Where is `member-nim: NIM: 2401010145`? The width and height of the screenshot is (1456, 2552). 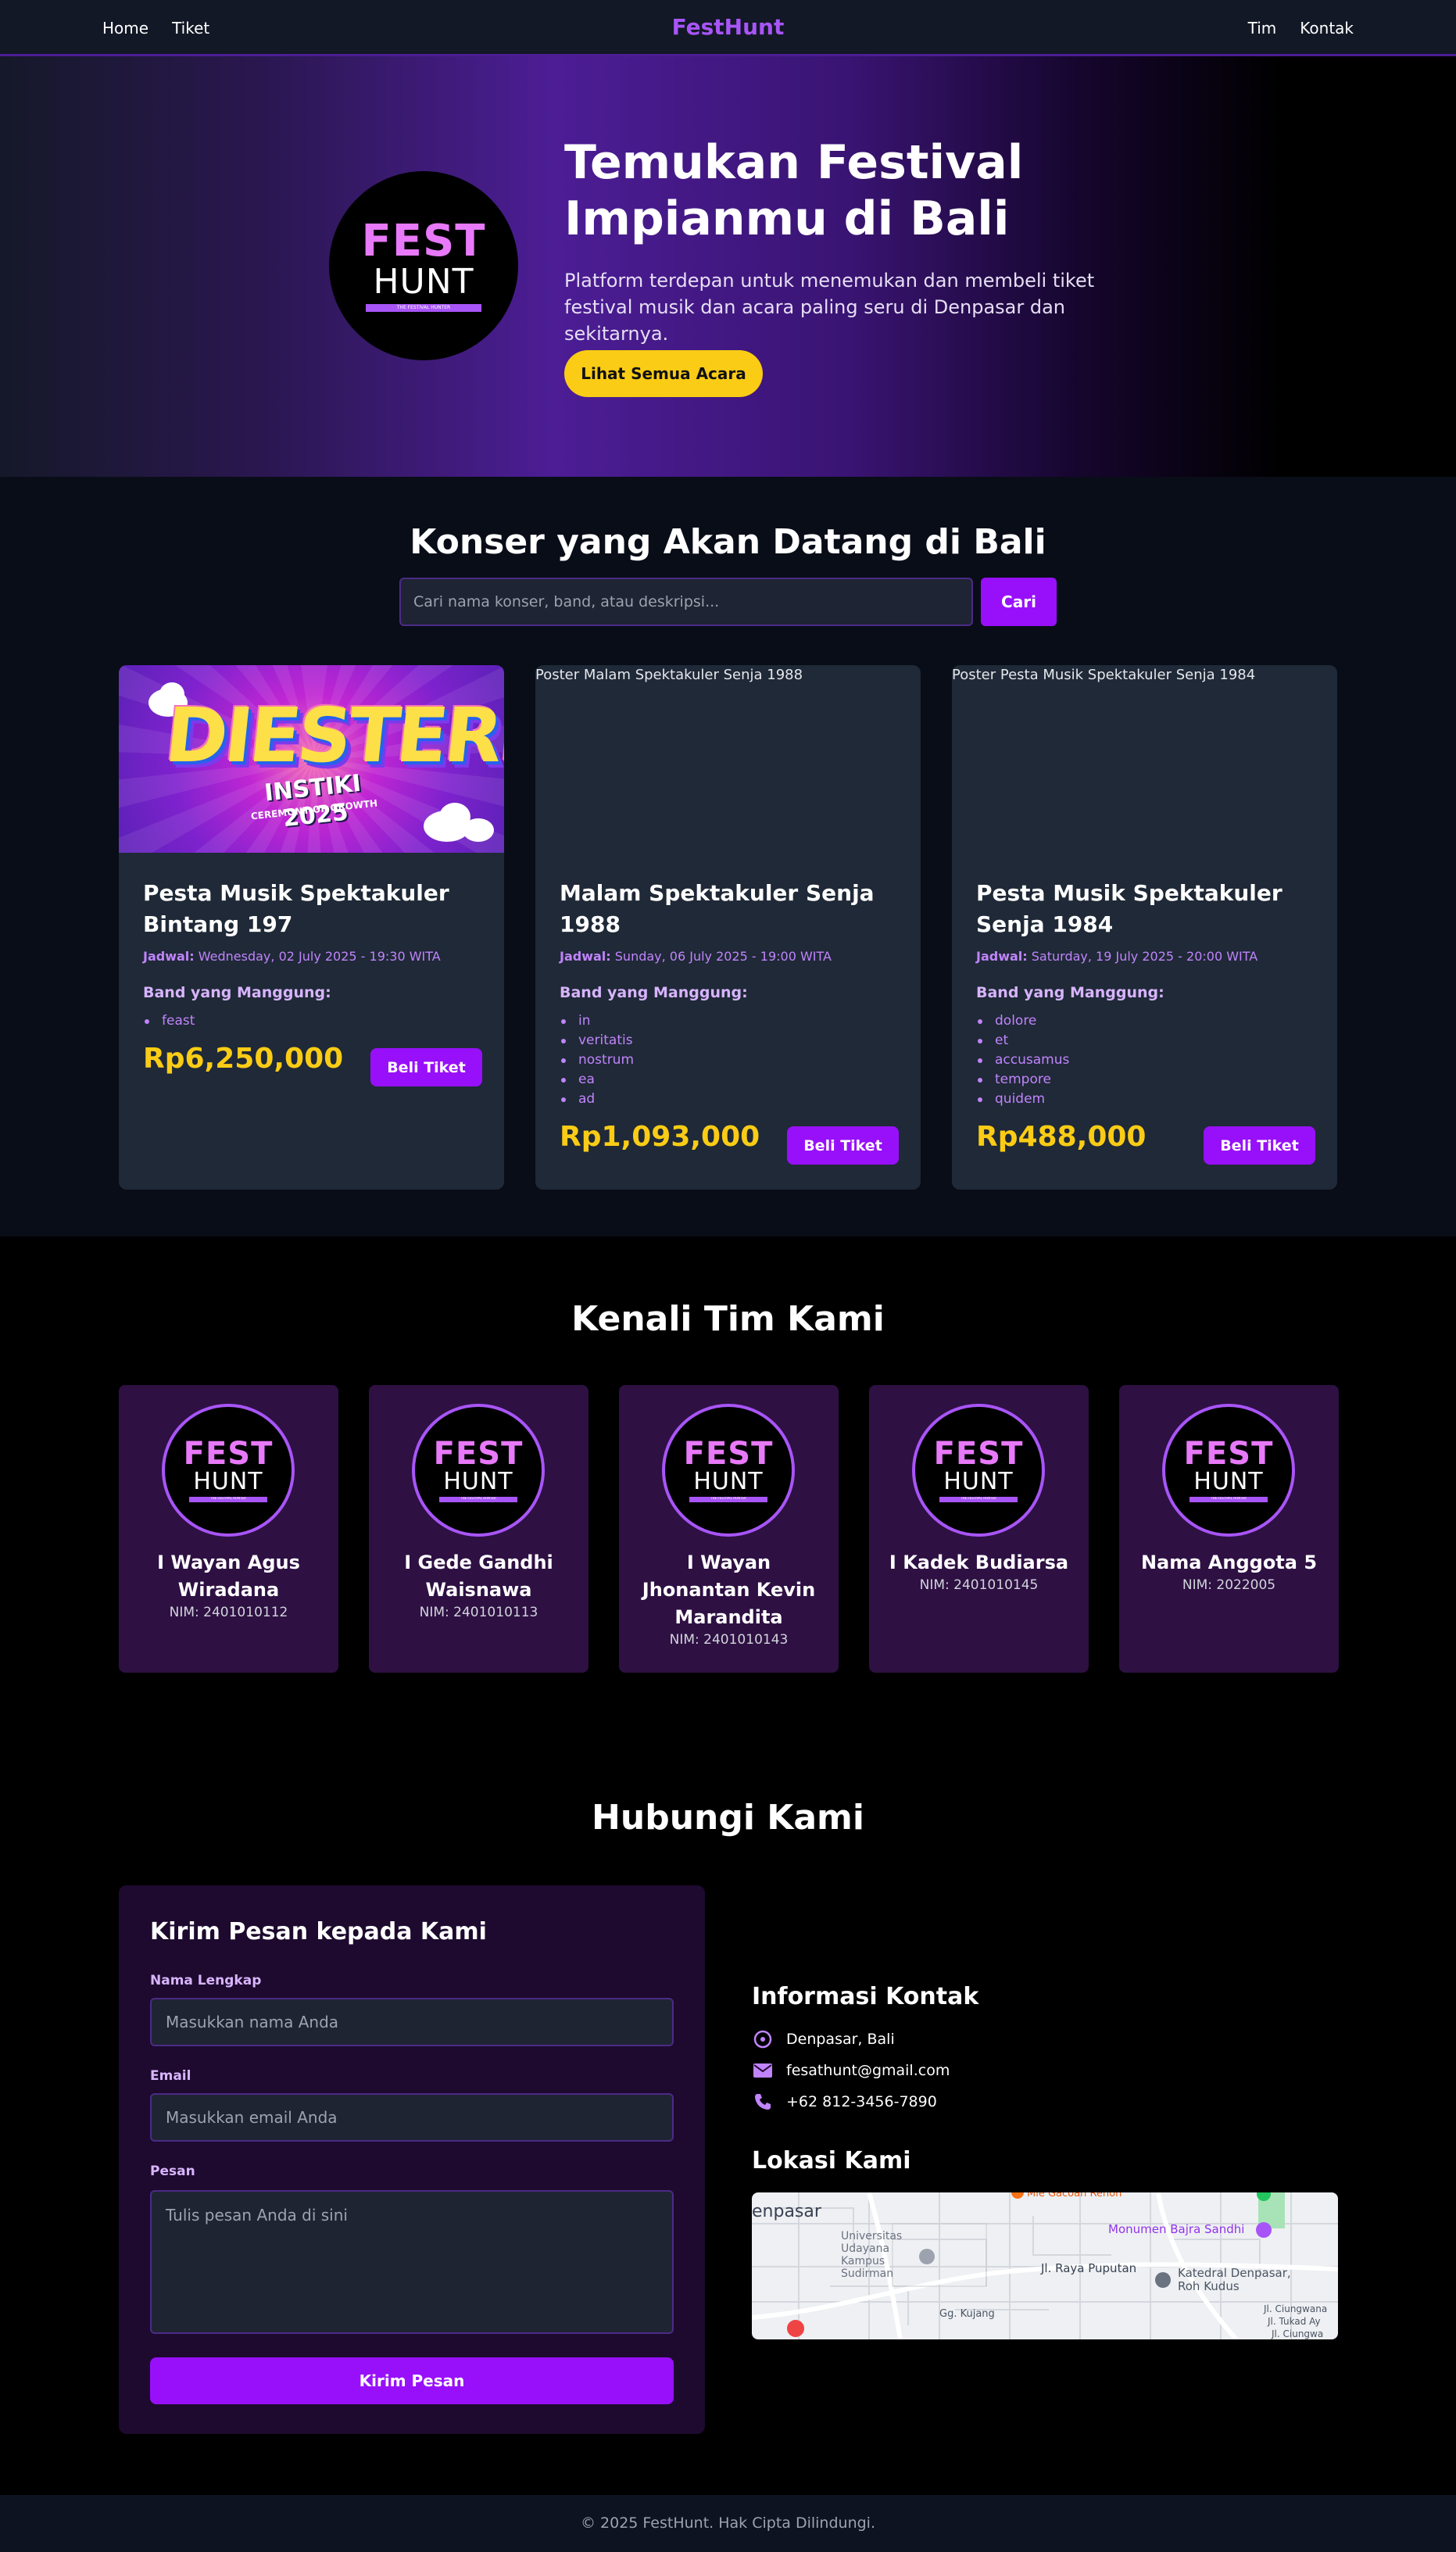 member-nim: NIM: 2401010145 is located at coordinates (979, 1585).